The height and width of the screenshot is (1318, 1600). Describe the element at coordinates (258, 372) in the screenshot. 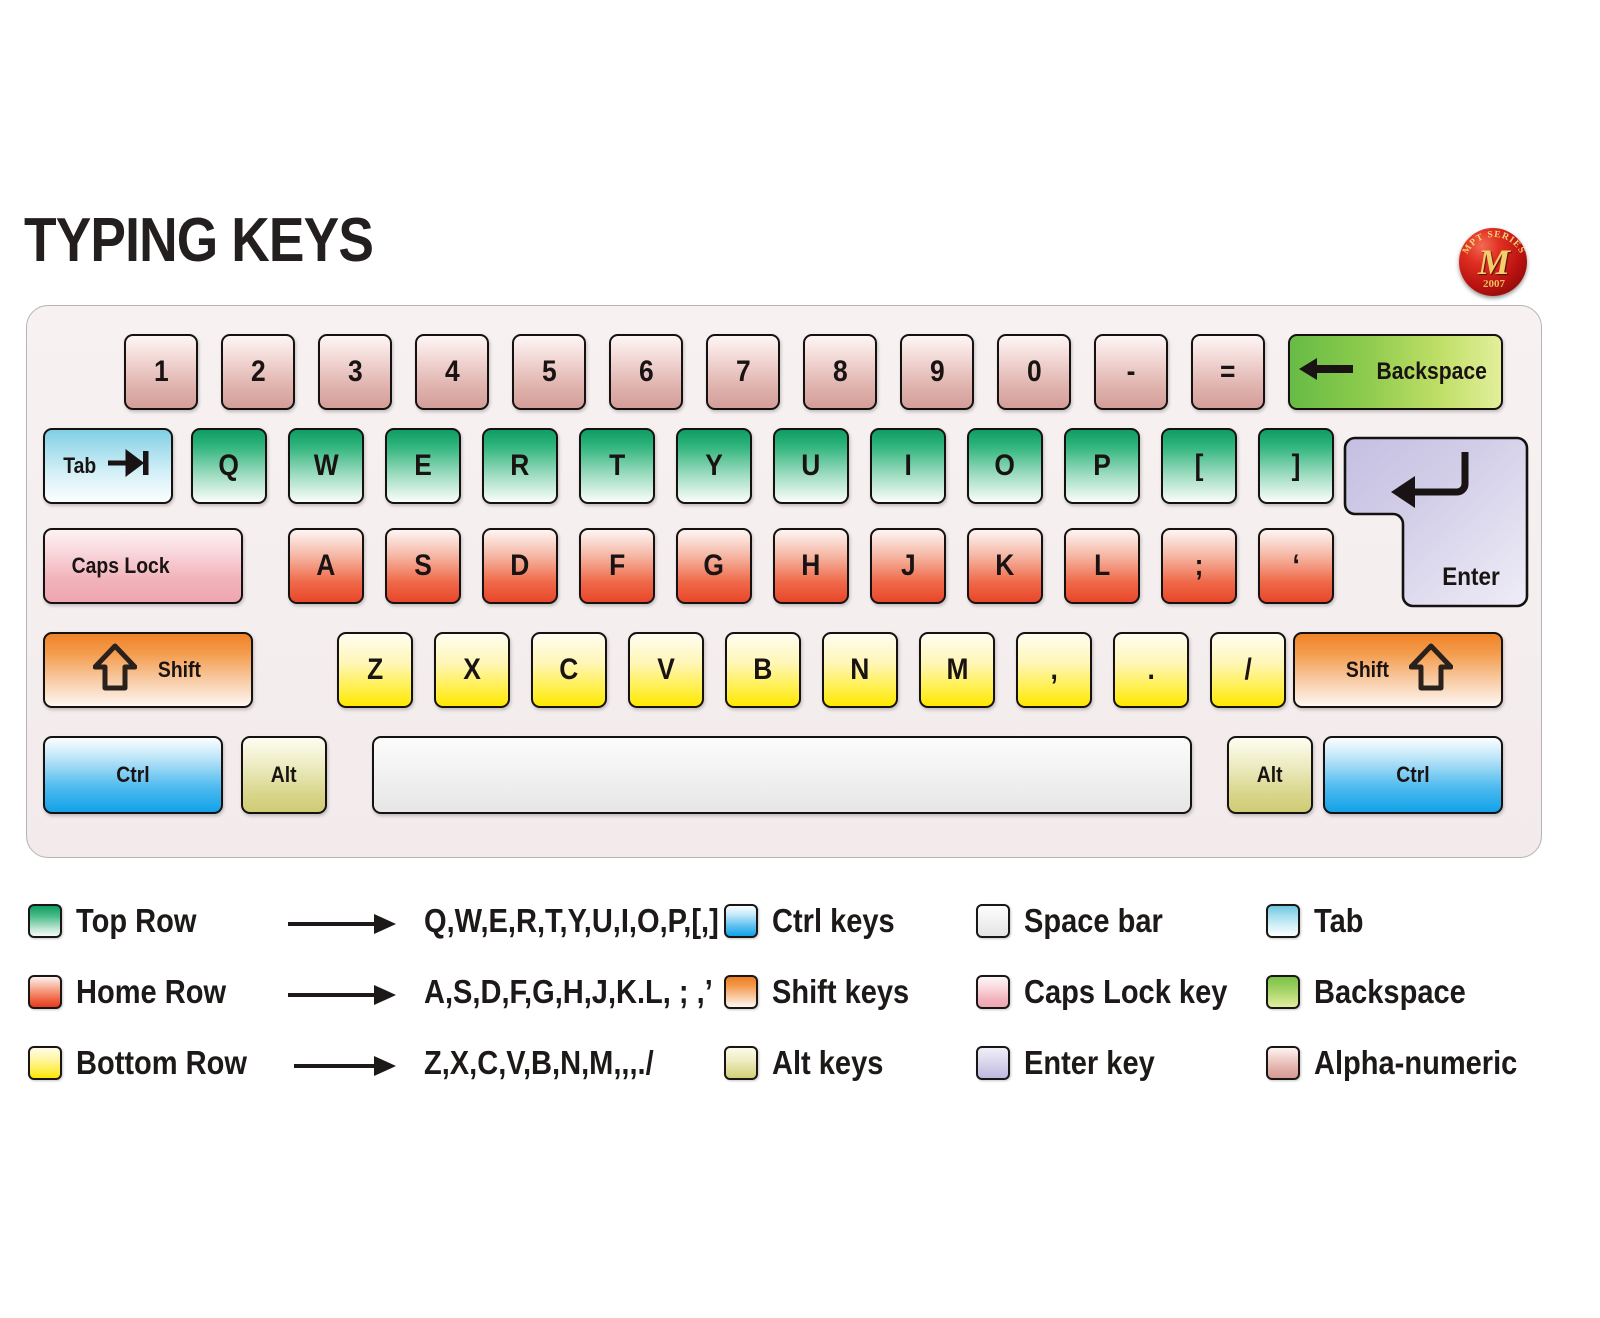

I see `key-2: 2` at that location.